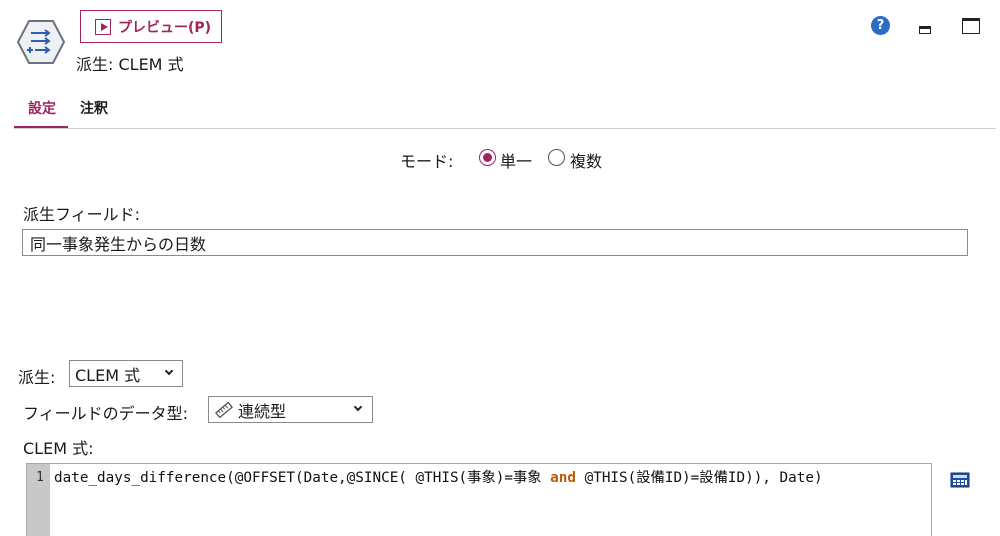 This screenshot has width=1000, height=536. What do you see at coordinates (130, 64) in the screenshot?
I see `node-title: 派生: CLEM 式` at bounding box center [130, 64].